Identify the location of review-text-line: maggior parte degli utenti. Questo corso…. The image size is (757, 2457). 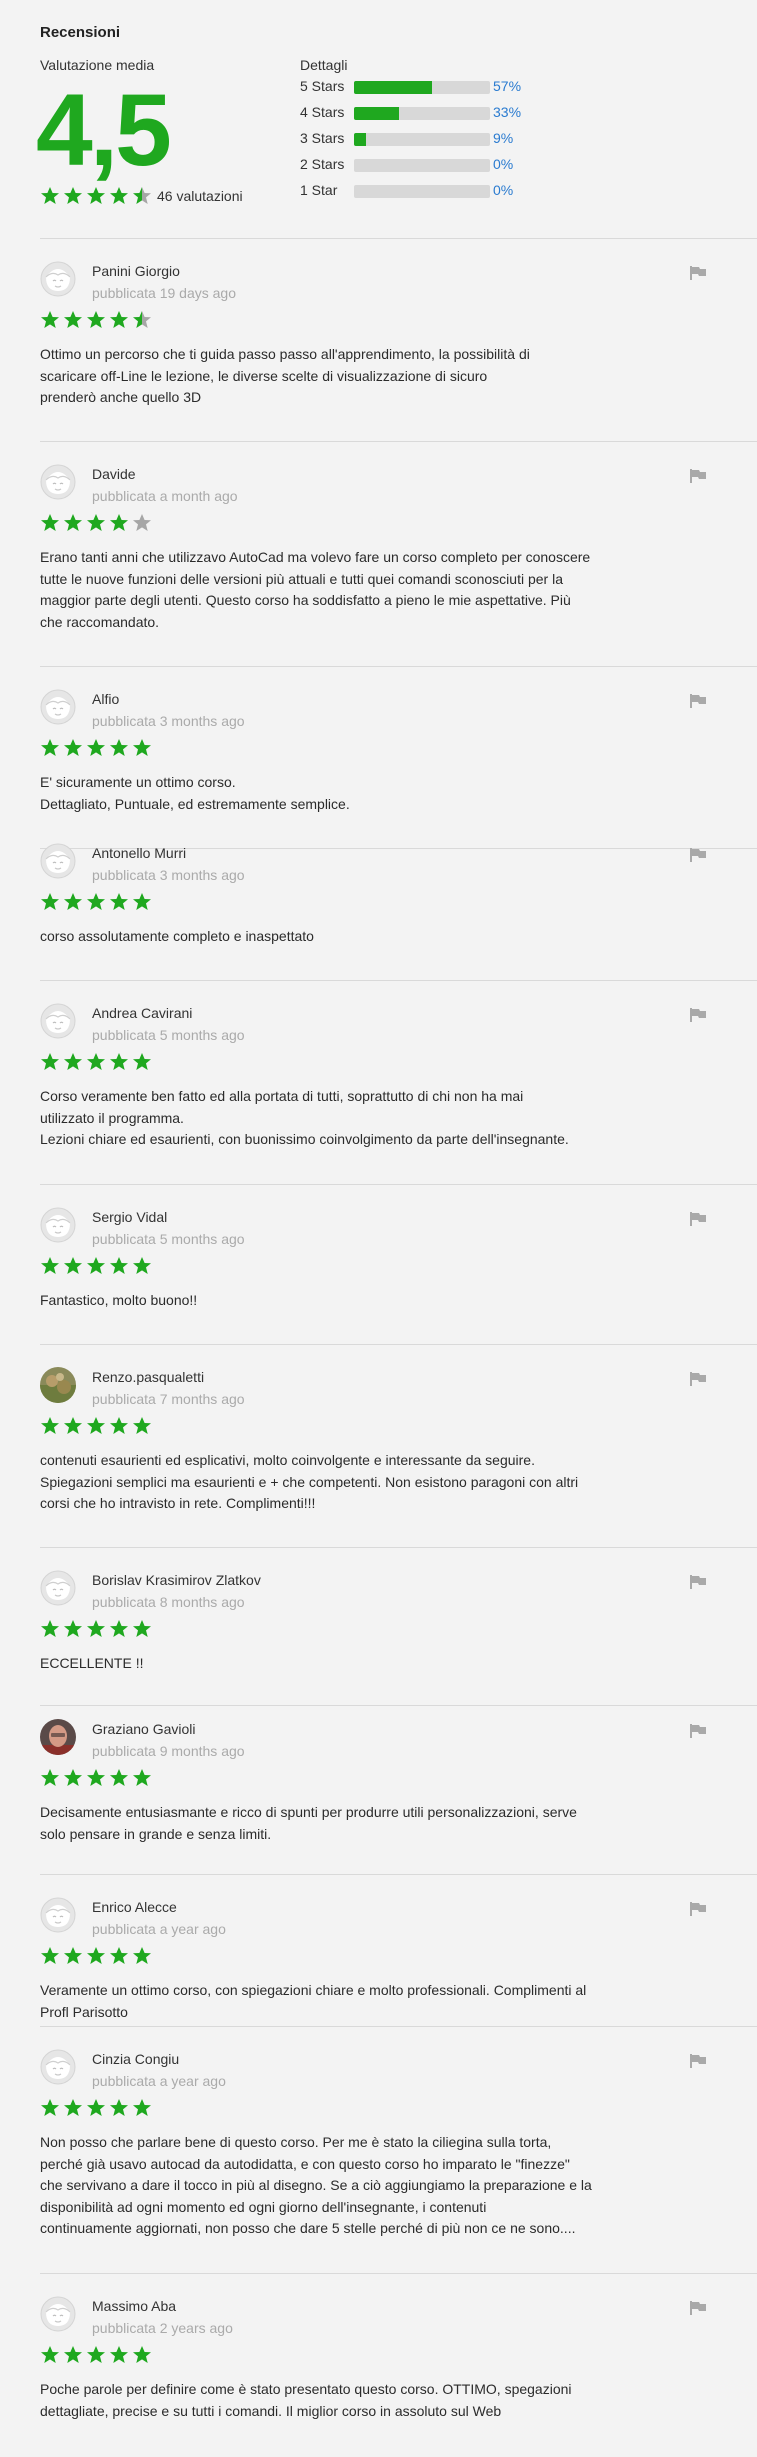
(305, 600).